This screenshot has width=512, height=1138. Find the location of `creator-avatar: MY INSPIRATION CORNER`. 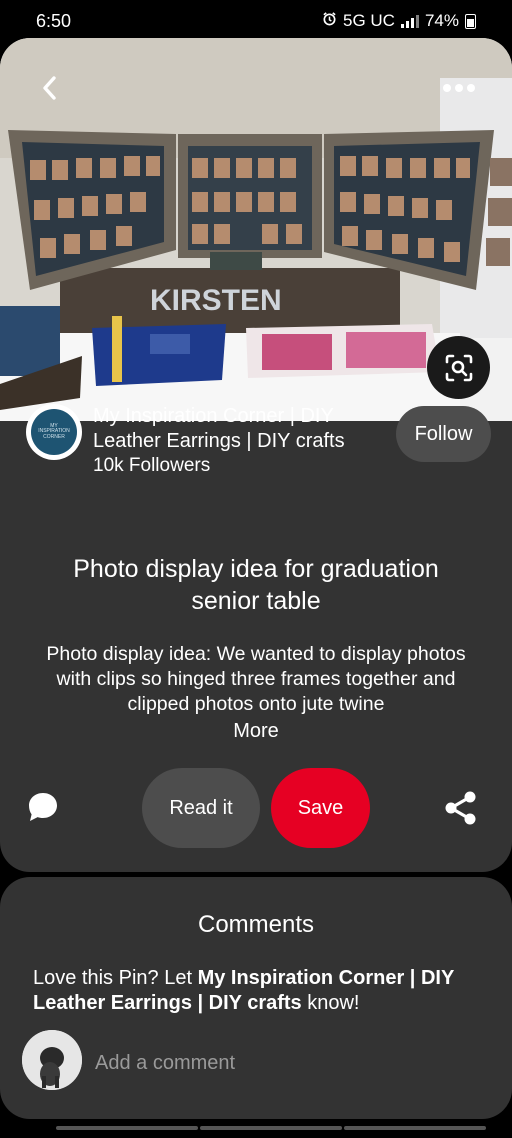

creator-avatar: MY INSPIRATION CORNER is located at coordinates (54, 432).